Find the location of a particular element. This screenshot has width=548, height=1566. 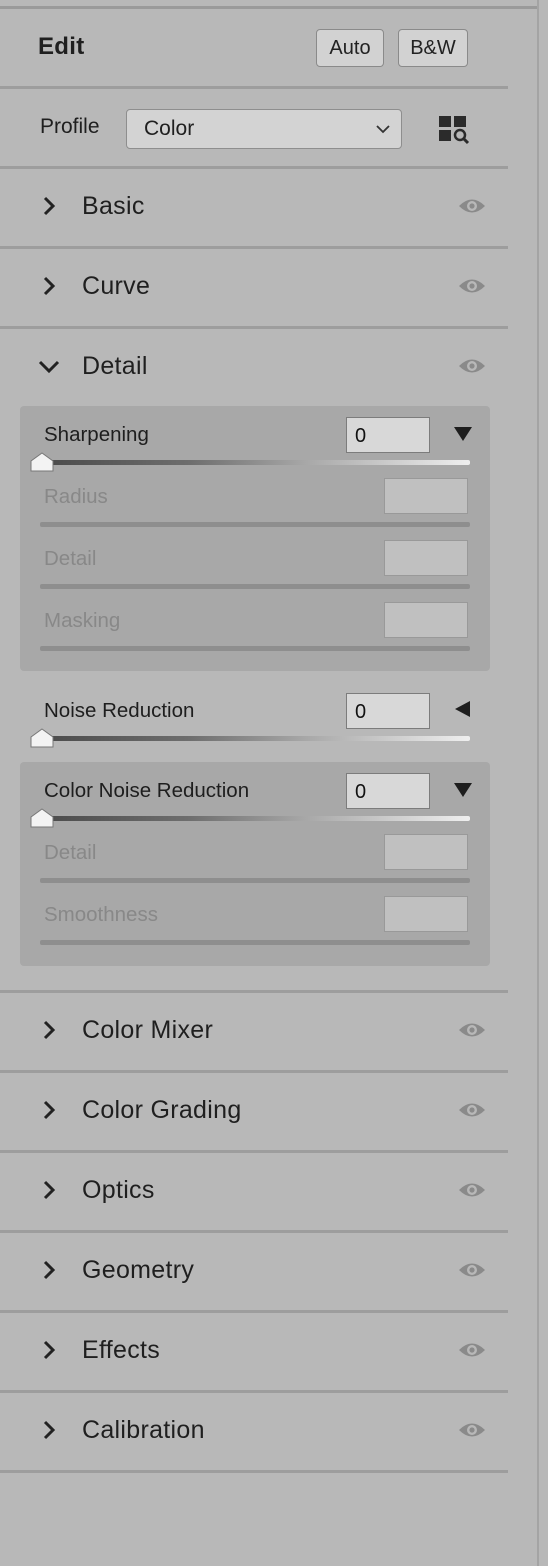

color-detail-slider-track is located at coordinates (255, 880).